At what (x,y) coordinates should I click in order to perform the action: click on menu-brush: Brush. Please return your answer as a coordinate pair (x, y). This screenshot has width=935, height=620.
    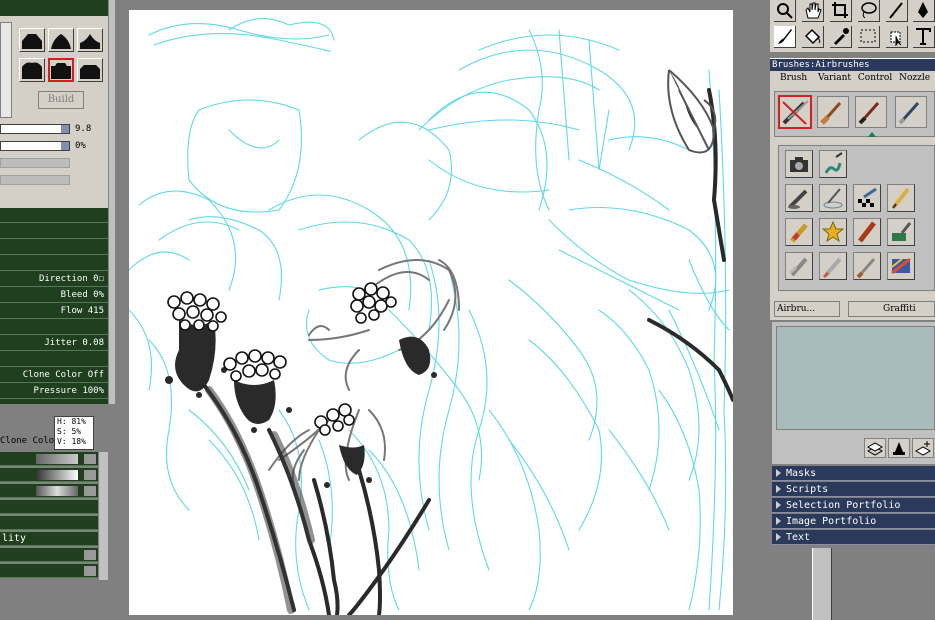
    Looking at the image, I should click on (793, 78).